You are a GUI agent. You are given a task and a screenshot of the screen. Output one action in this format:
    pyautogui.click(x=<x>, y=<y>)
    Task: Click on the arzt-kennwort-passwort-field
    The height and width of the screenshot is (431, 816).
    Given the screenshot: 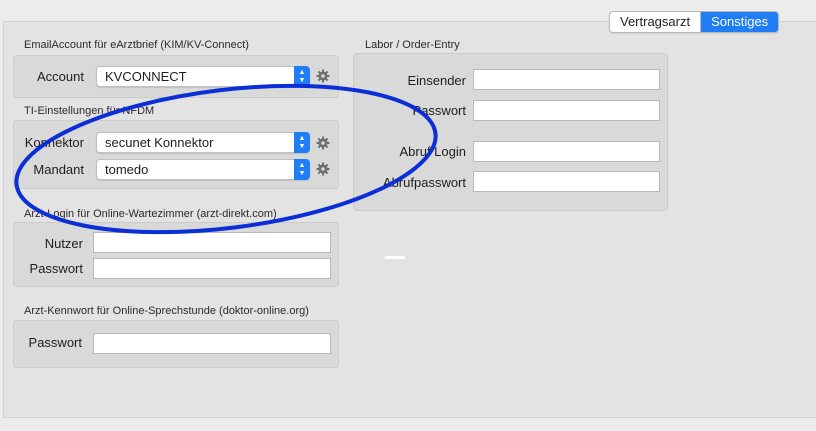 What is the action you would take?
    pyautogui.click(x=212, y=343)
    